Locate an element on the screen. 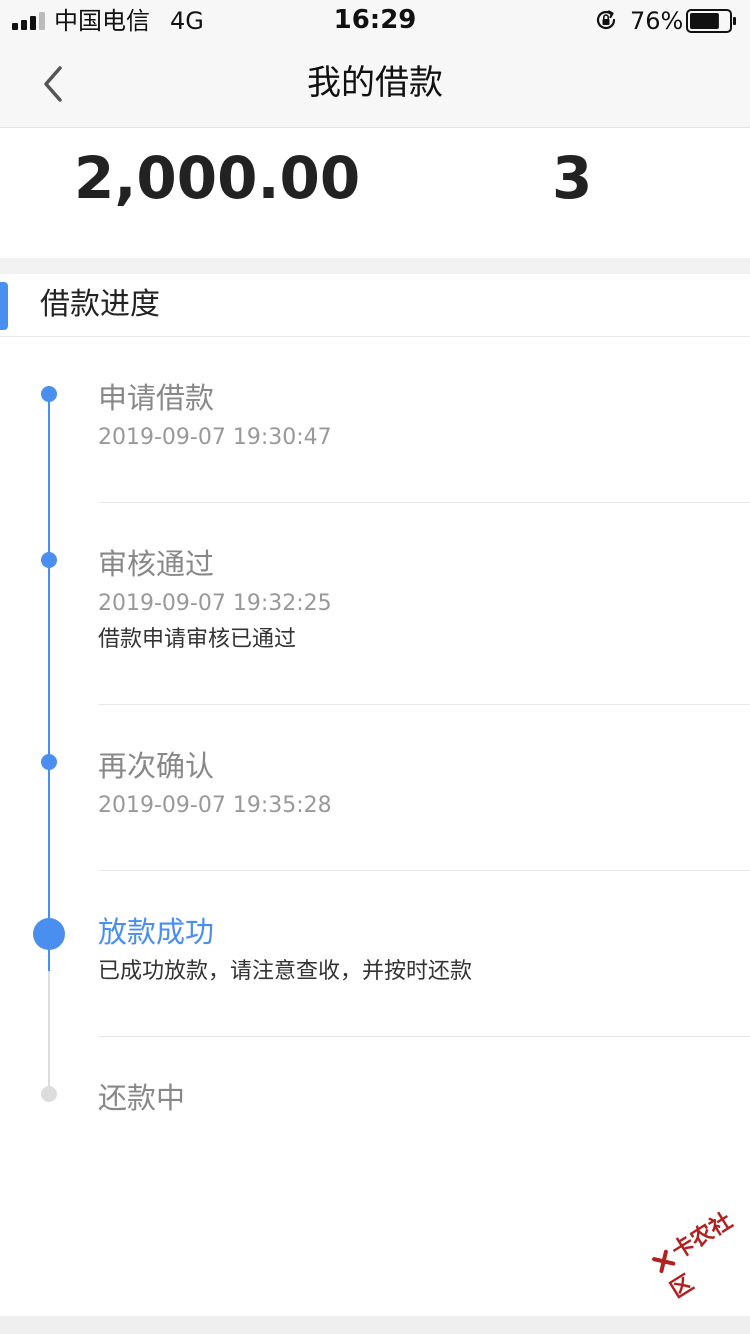 The height and width of the screenshot is (1334, 750). status-bar: 中国电信 4G 16:29 76% is located at coordinates (375, 20).